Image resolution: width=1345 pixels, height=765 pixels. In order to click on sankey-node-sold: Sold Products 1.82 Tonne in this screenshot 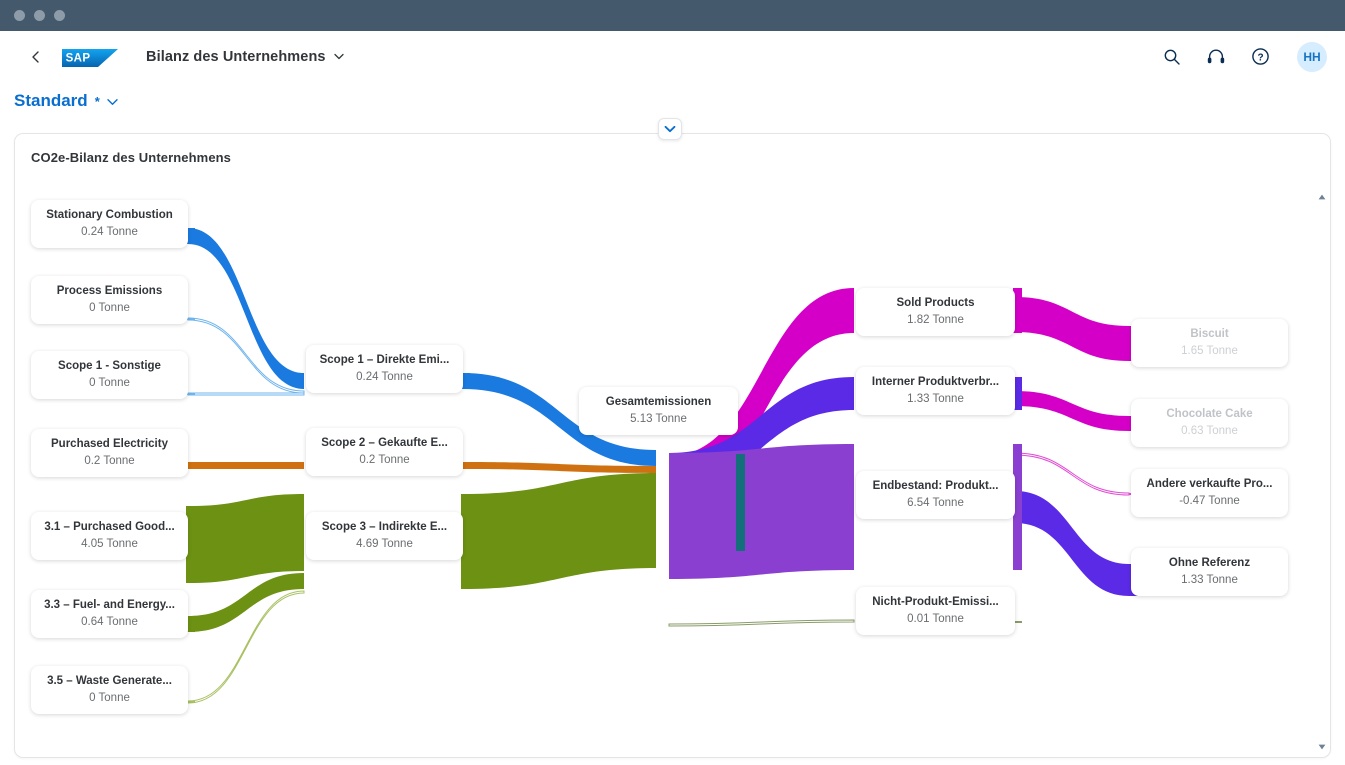, I will do `click(935, 312)`.